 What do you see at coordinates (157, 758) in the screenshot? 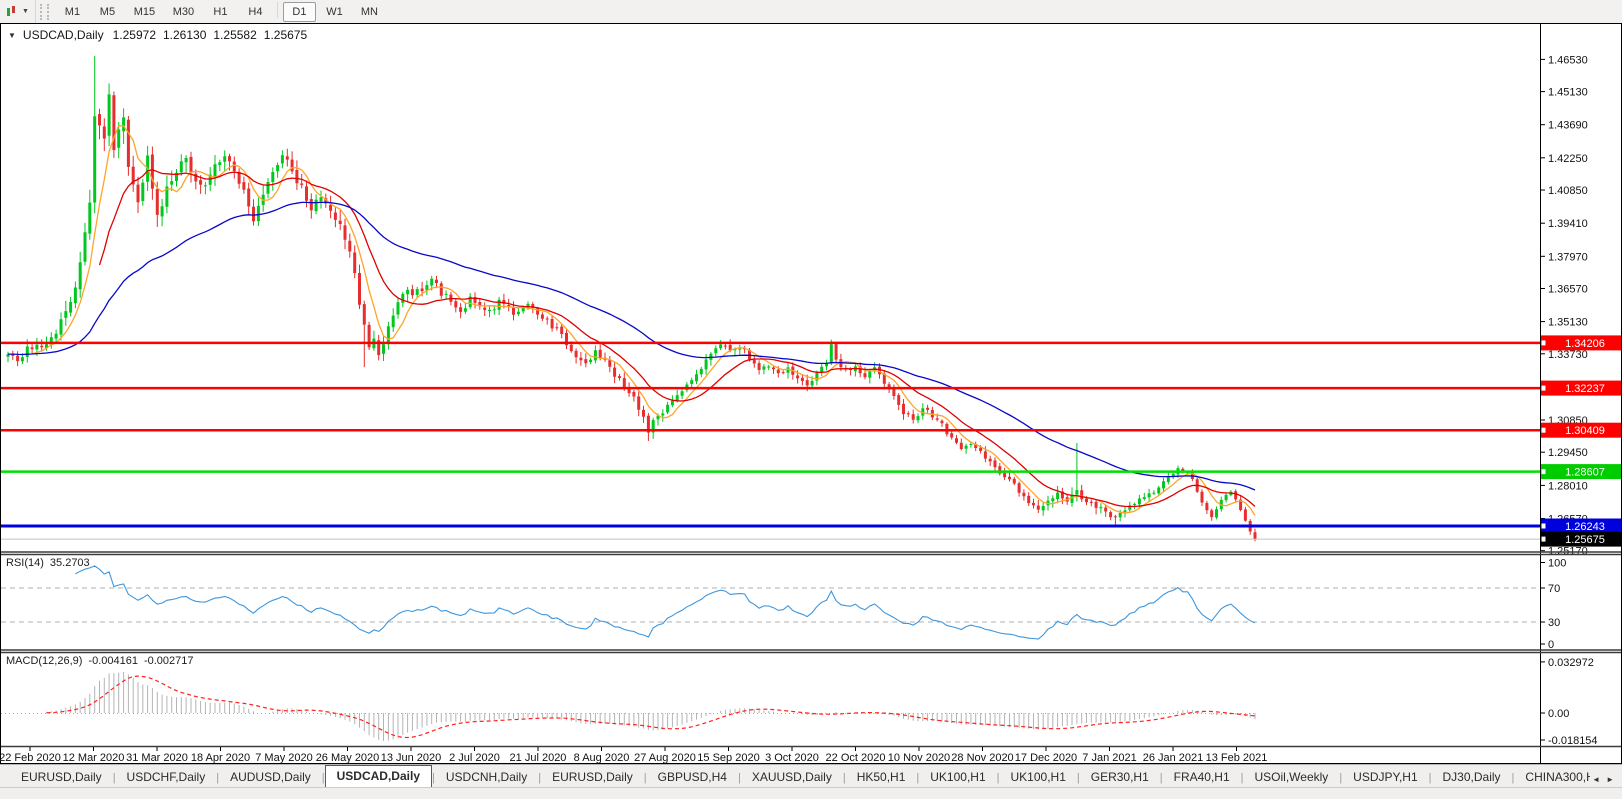
I see `date-tick-label: 31 Mar 2020` at bounding box center [157, 758].